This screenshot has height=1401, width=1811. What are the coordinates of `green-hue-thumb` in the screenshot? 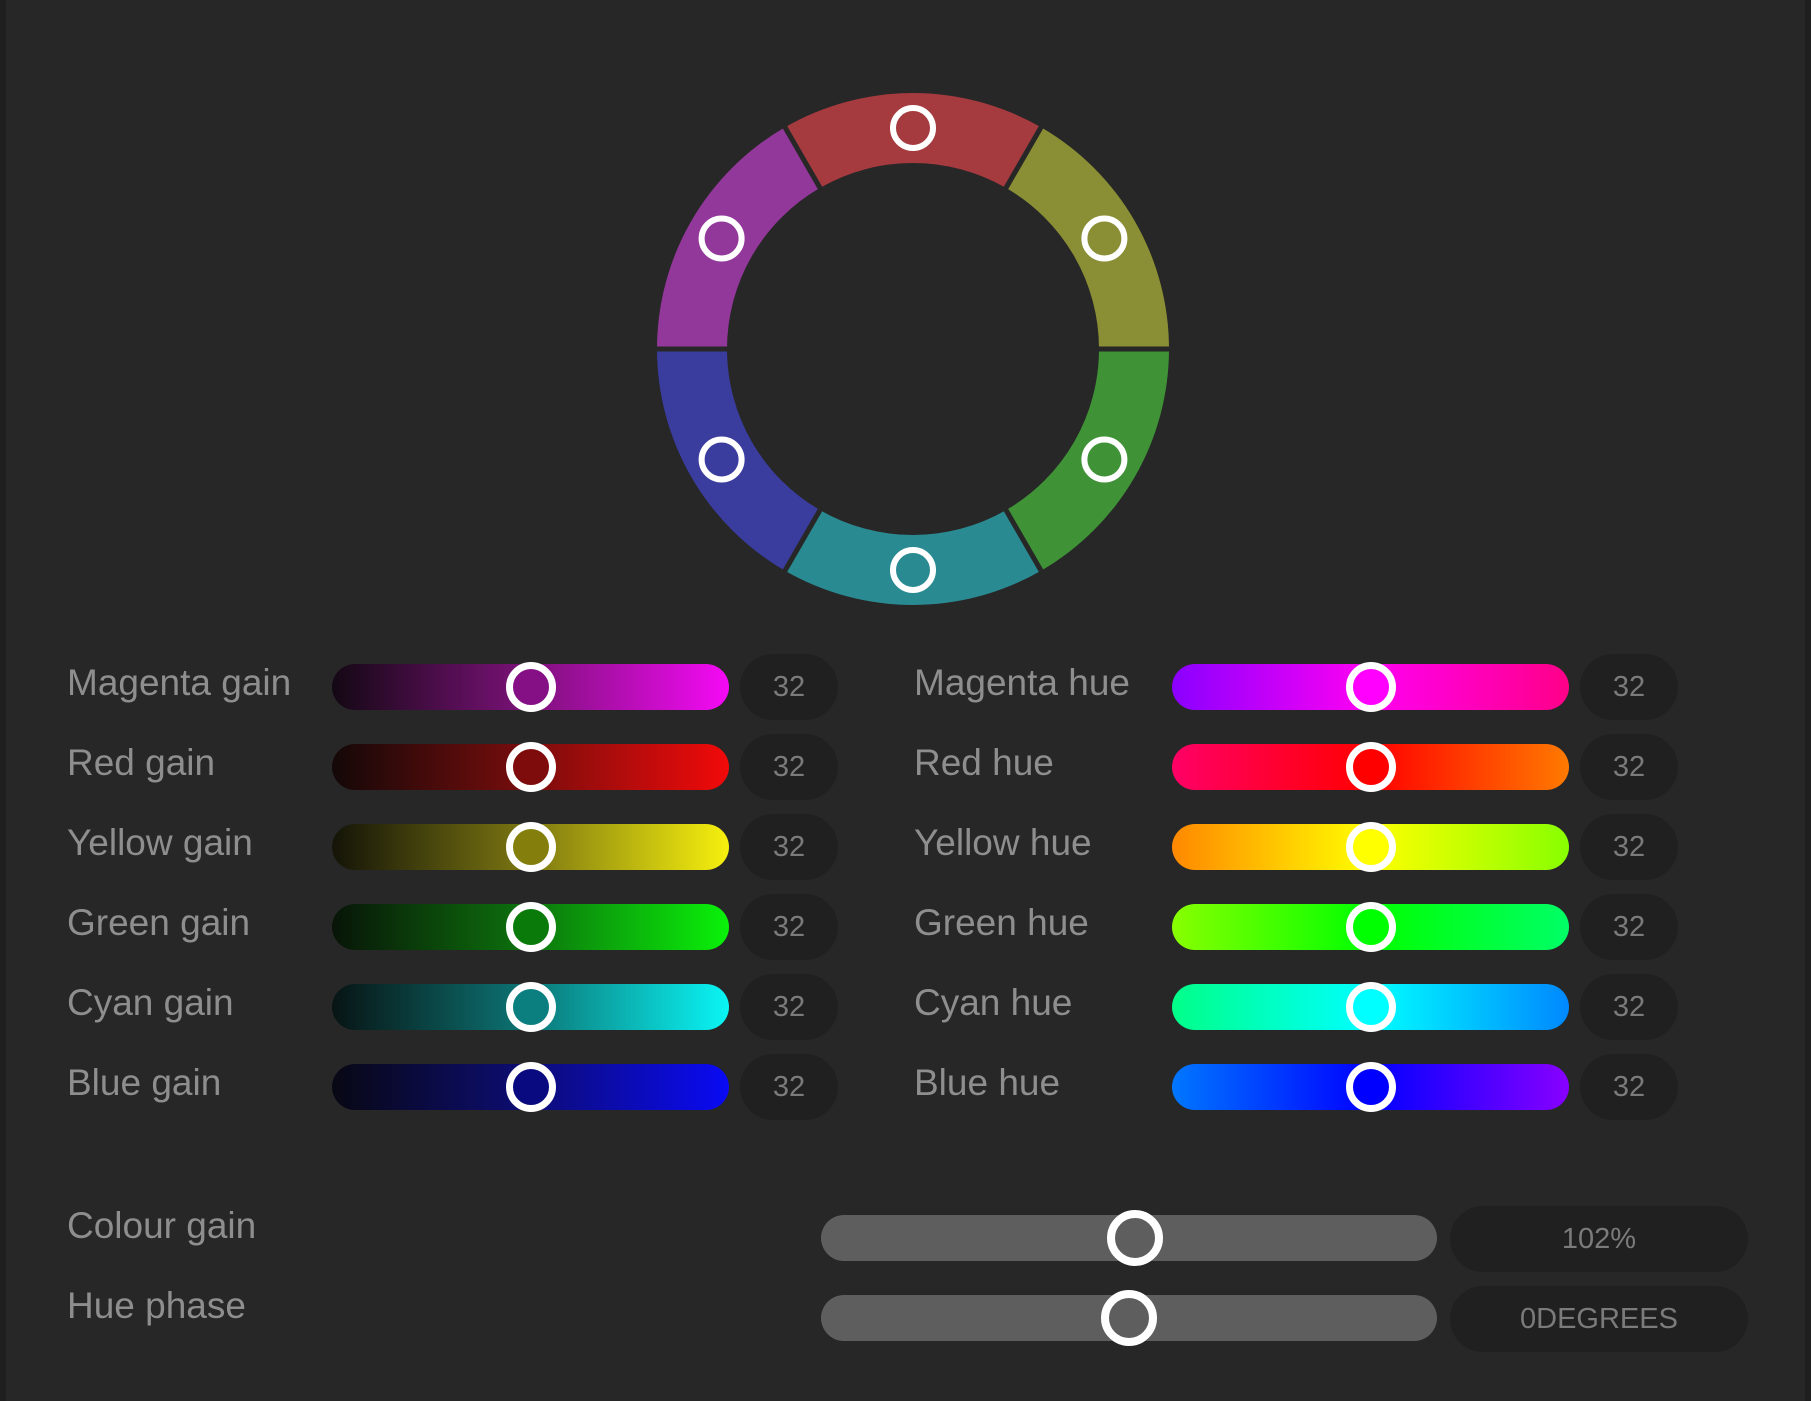 It's located at (1370, 927).